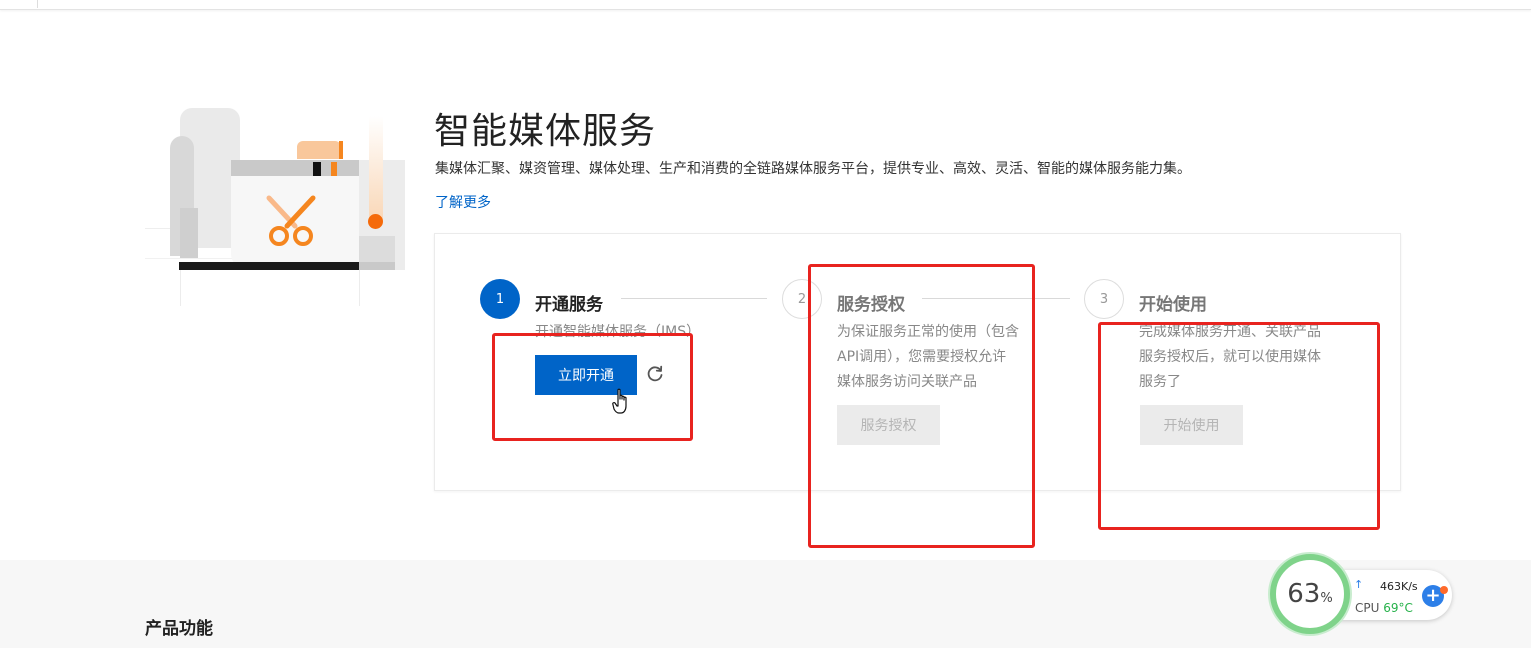  I want to click on scissors-icon, so click(291, 220).